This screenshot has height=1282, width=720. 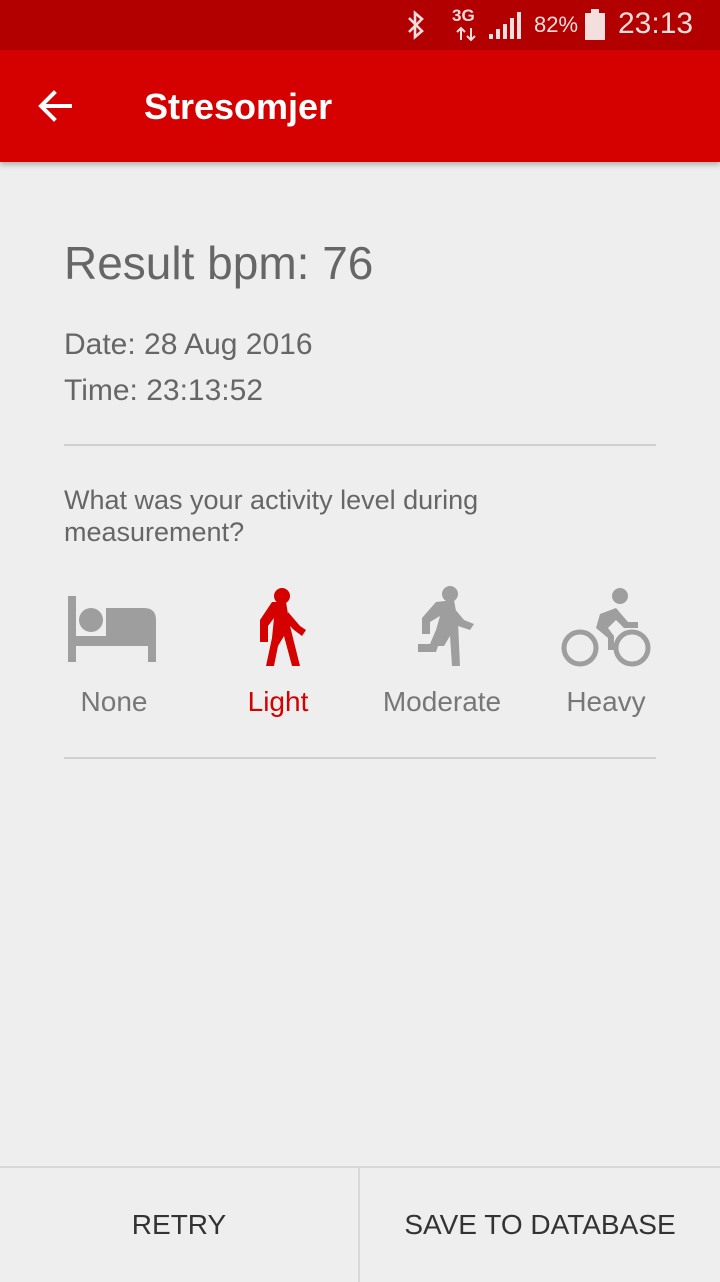 I want to click on signal-icon, so click(x=505, y=25).